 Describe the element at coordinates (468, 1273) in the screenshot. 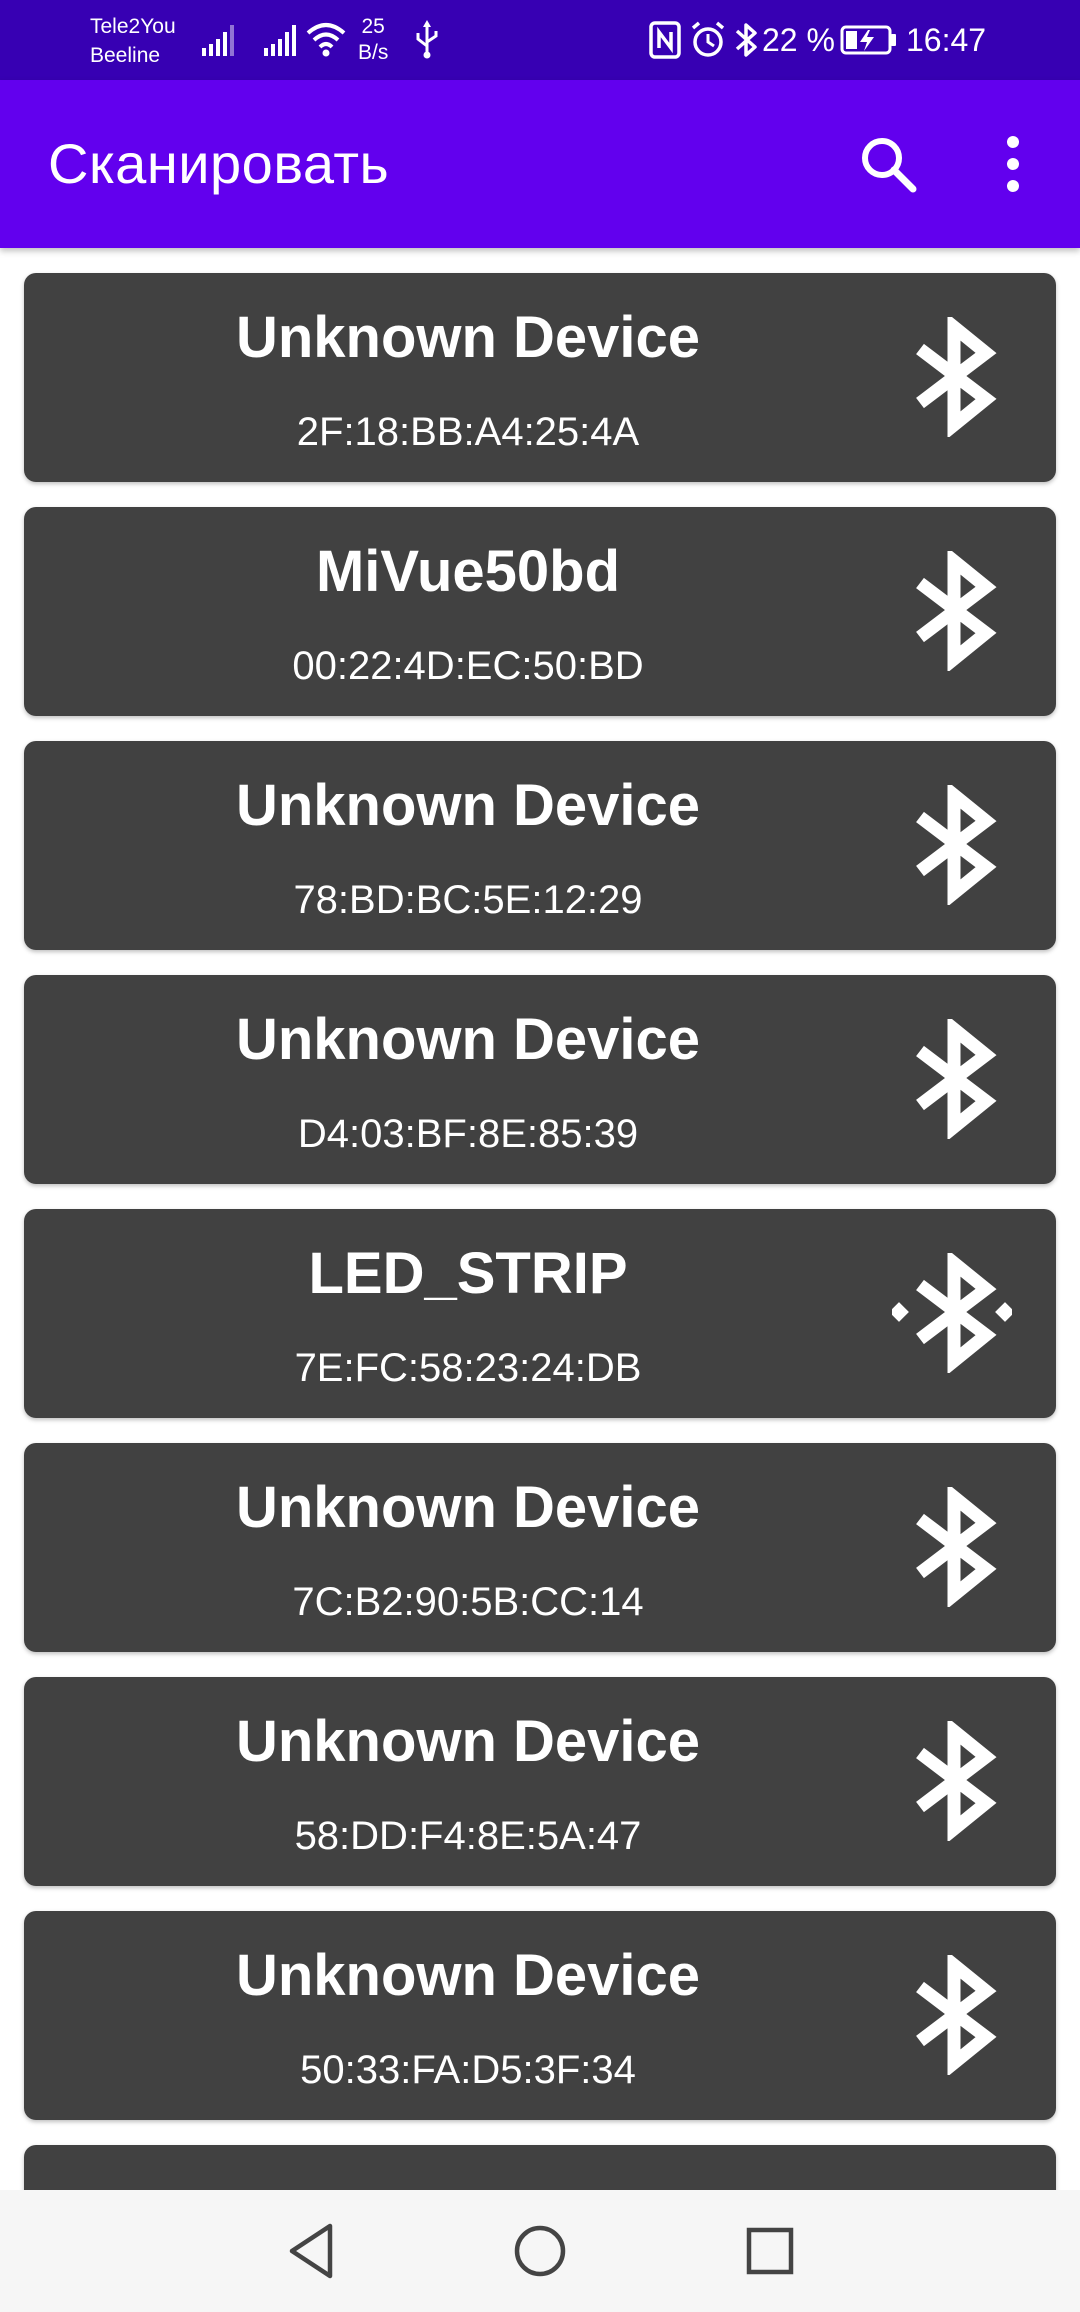

I see `device-name: LED_STRIP` at that location.